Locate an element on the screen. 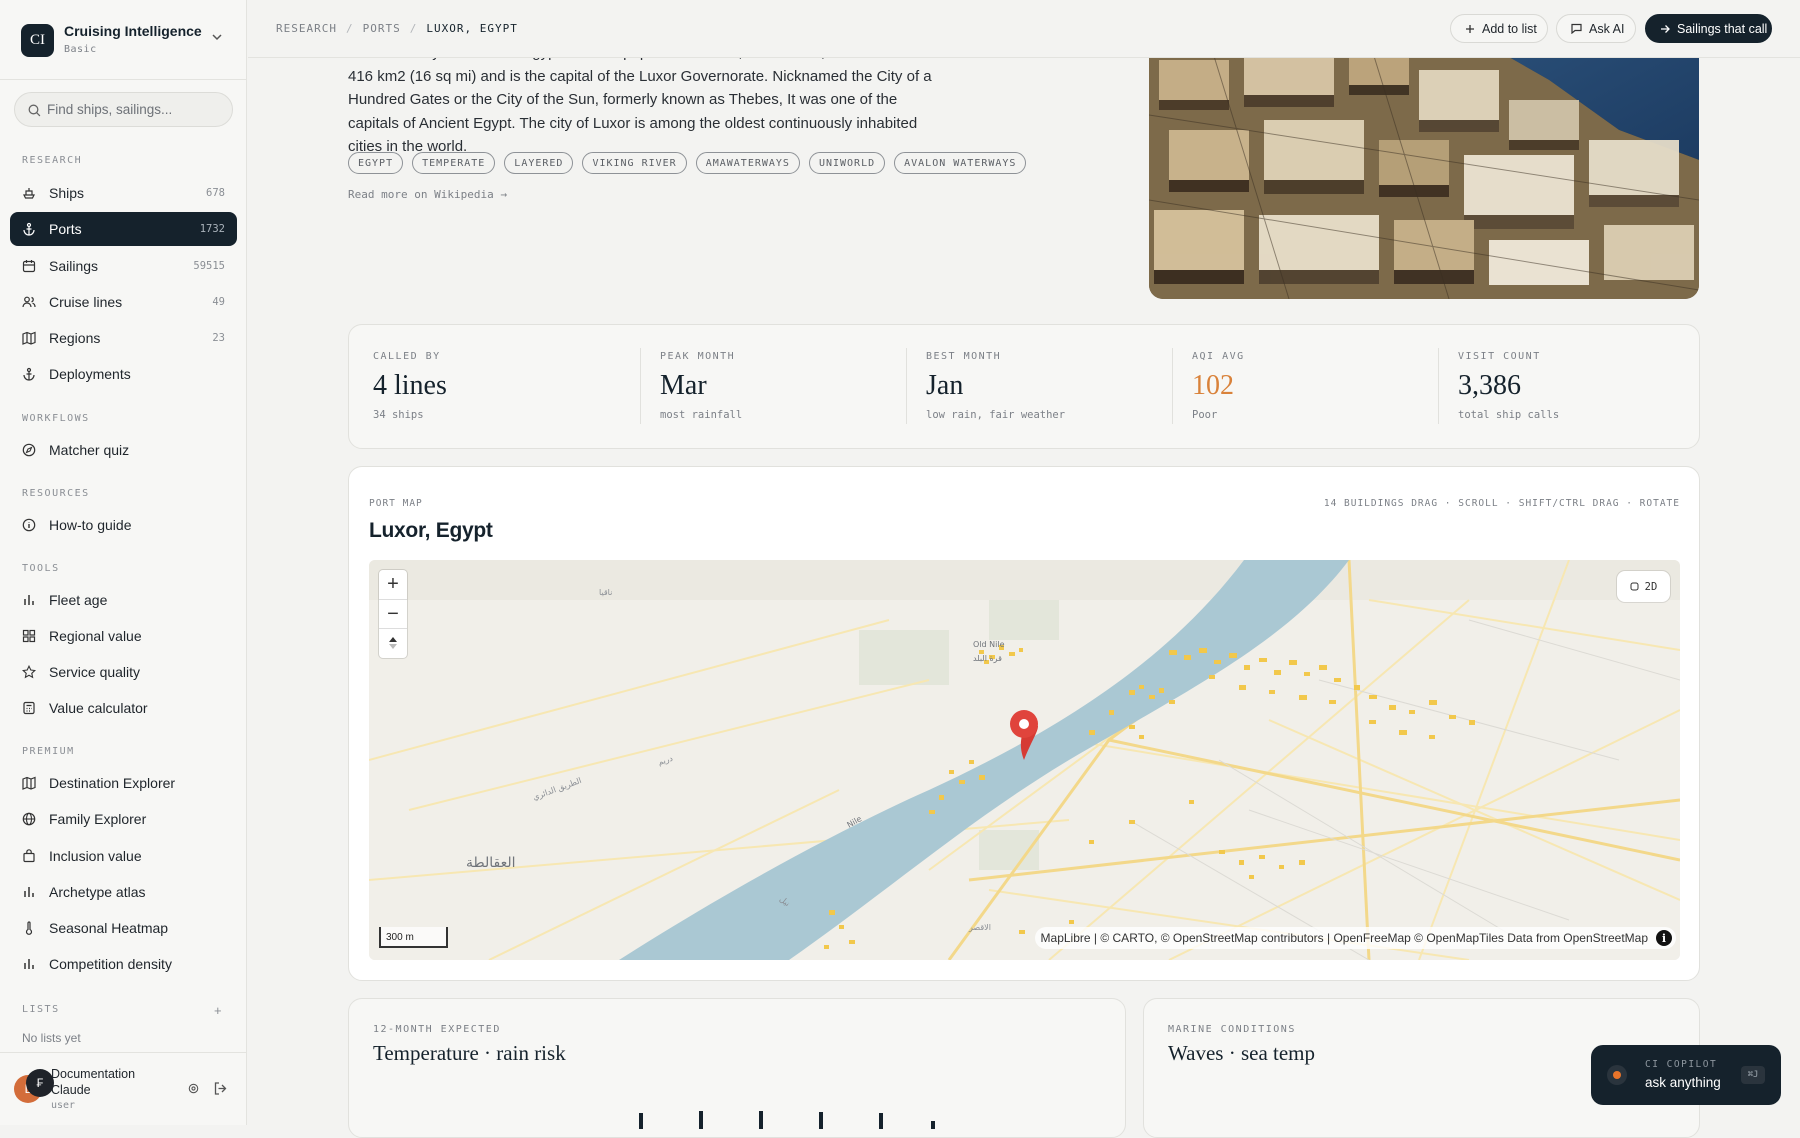 The image size is (1800, 1138). org-switcher: CI Cruising Intelligence Basic is located at coordinates (123, 40).